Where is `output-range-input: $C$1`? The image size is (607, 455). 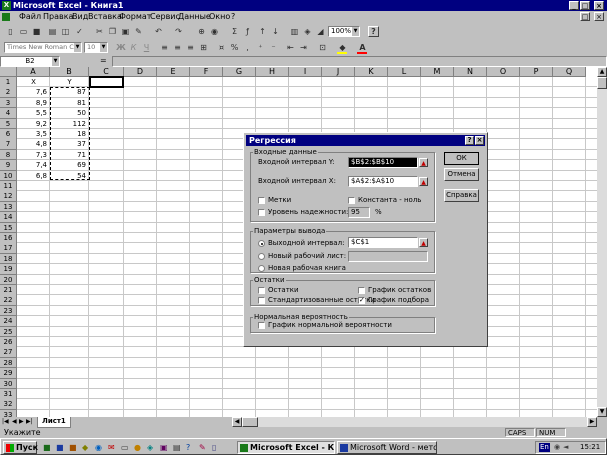
output-range-input: $C$1 is located at coordinates (383, 242).